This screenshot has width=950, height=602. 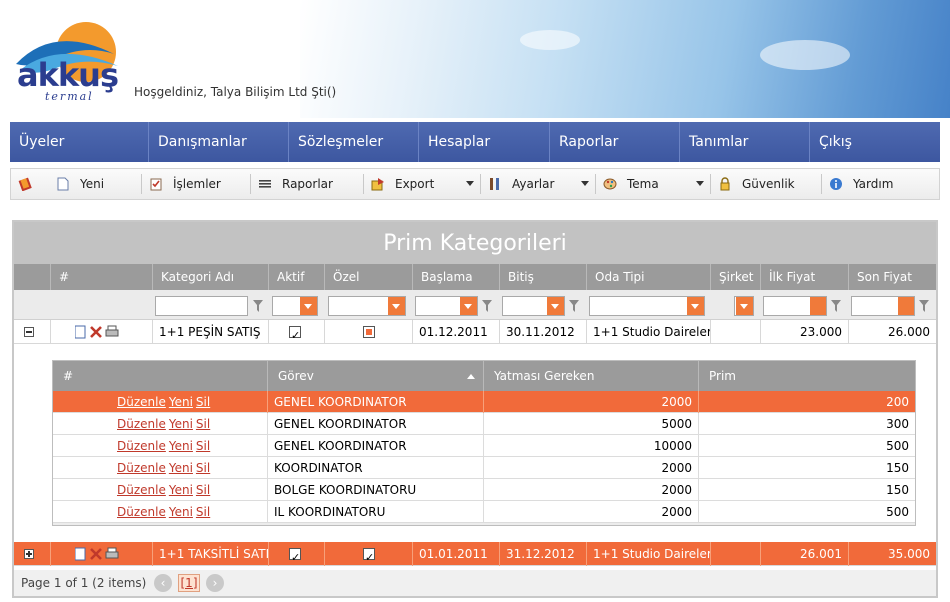 What do you see at coordinates (29, 554) in the screenshot?
I see `expand-icon` at bounding box center [29, 554].